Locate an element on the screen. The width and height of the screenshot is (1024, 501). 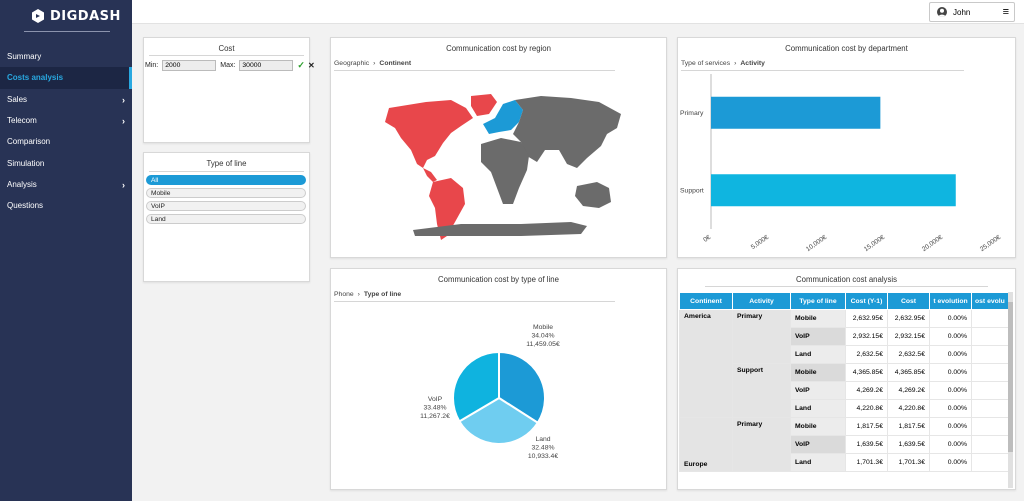
max-label: Max: is located at coordinates (228, 65).